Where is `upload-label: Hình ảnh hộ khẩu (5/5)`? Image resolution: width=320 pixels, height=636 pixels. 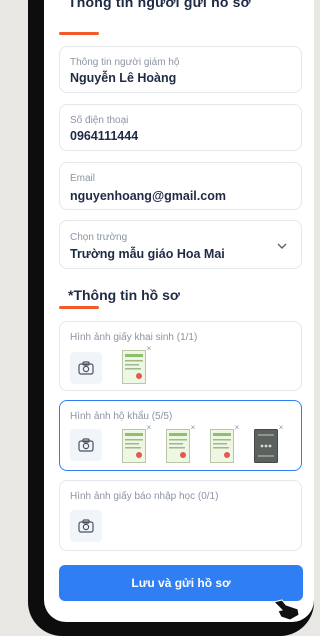
upload-label: Hình ảnh hộ khẩu (5/5) is located at coordinates (121, 416).